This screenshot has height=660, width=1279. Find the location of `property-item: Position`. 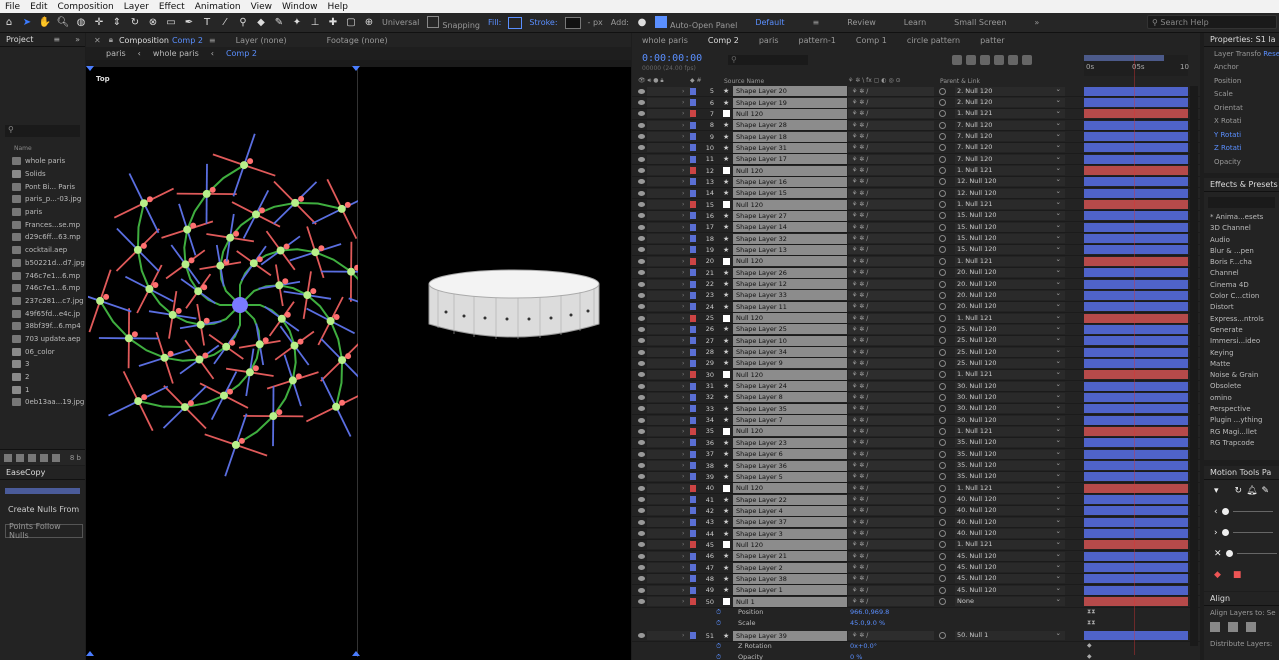

property-item: Position is located at coordinates (1241, 81).